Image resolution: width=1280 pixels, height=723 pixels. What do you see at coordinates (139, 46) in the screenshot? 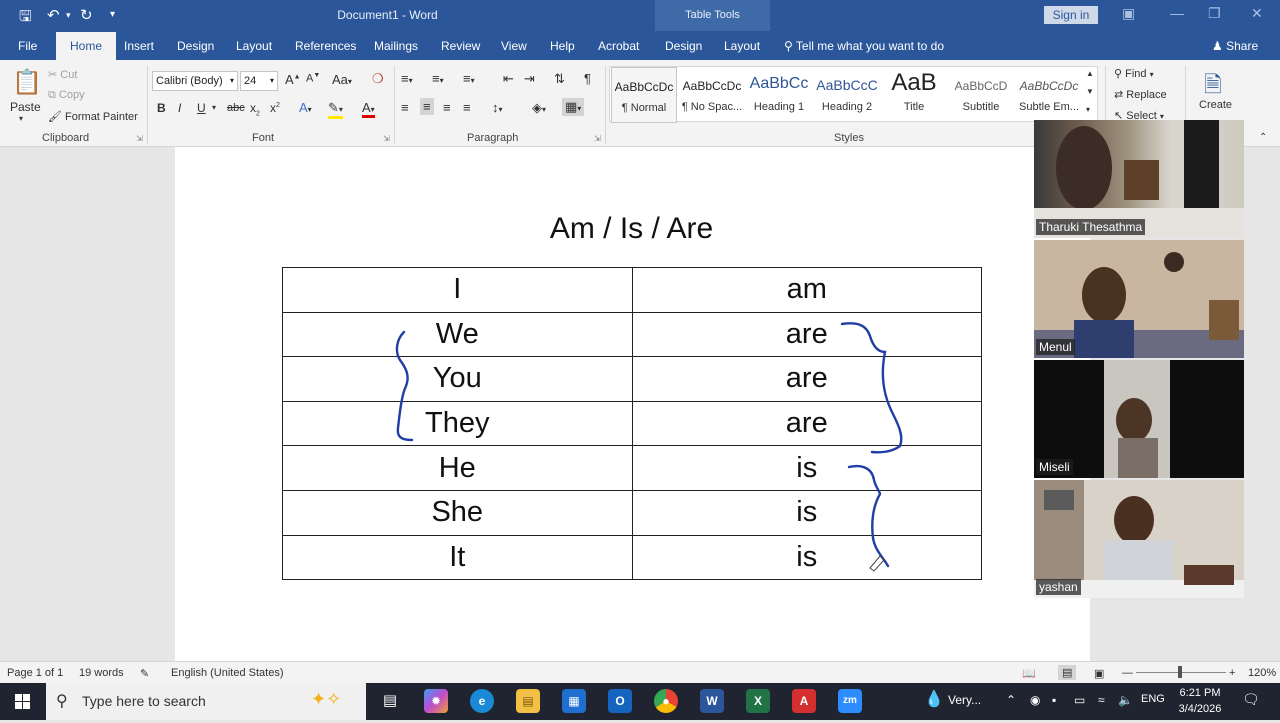
I see `tab-insert: Insert` at bounding box center [139, 46].